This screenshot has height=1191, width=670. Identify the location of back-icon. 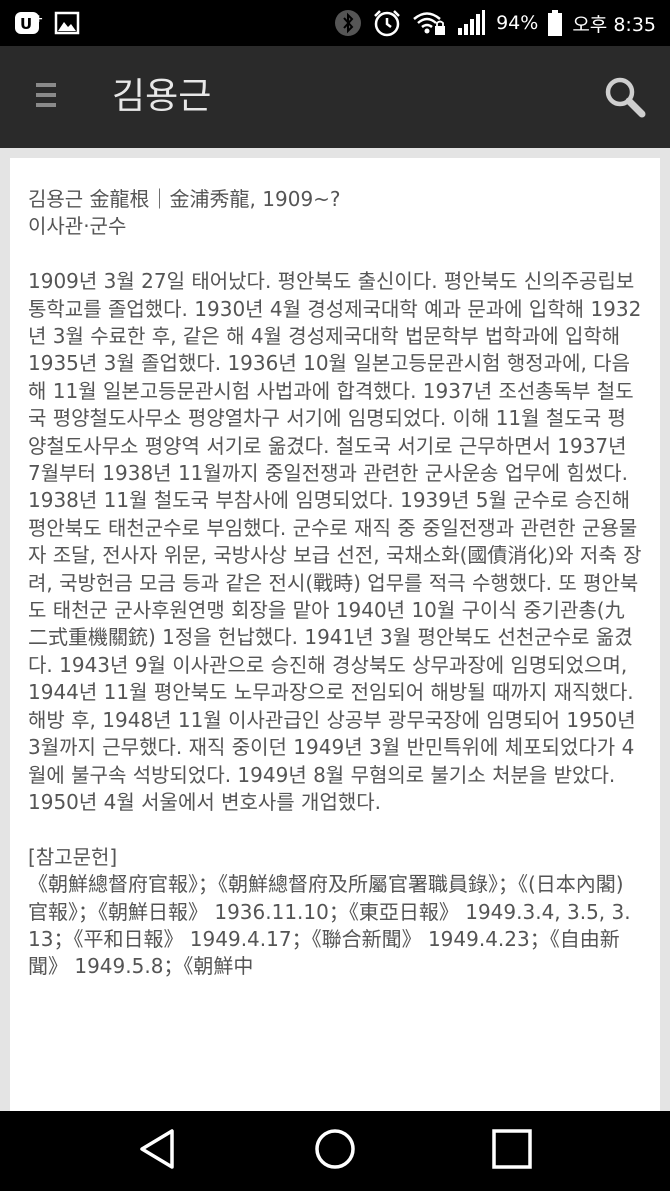
(158, 1151).